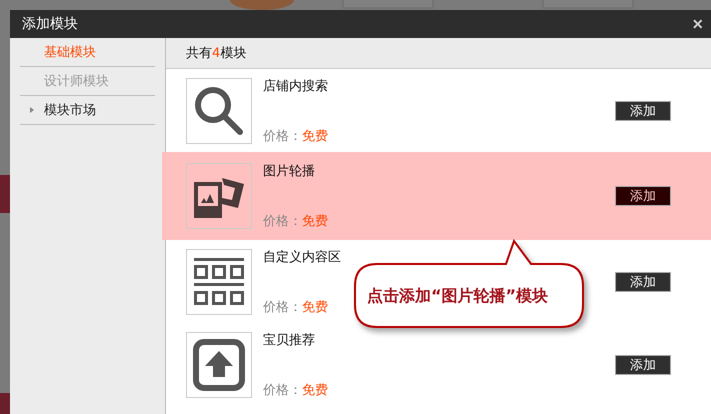 The width and height of the screenshot is (711, 414). Describe the element at coordinates (219, 110) in the screenshot. I see `search-icon` at that location.